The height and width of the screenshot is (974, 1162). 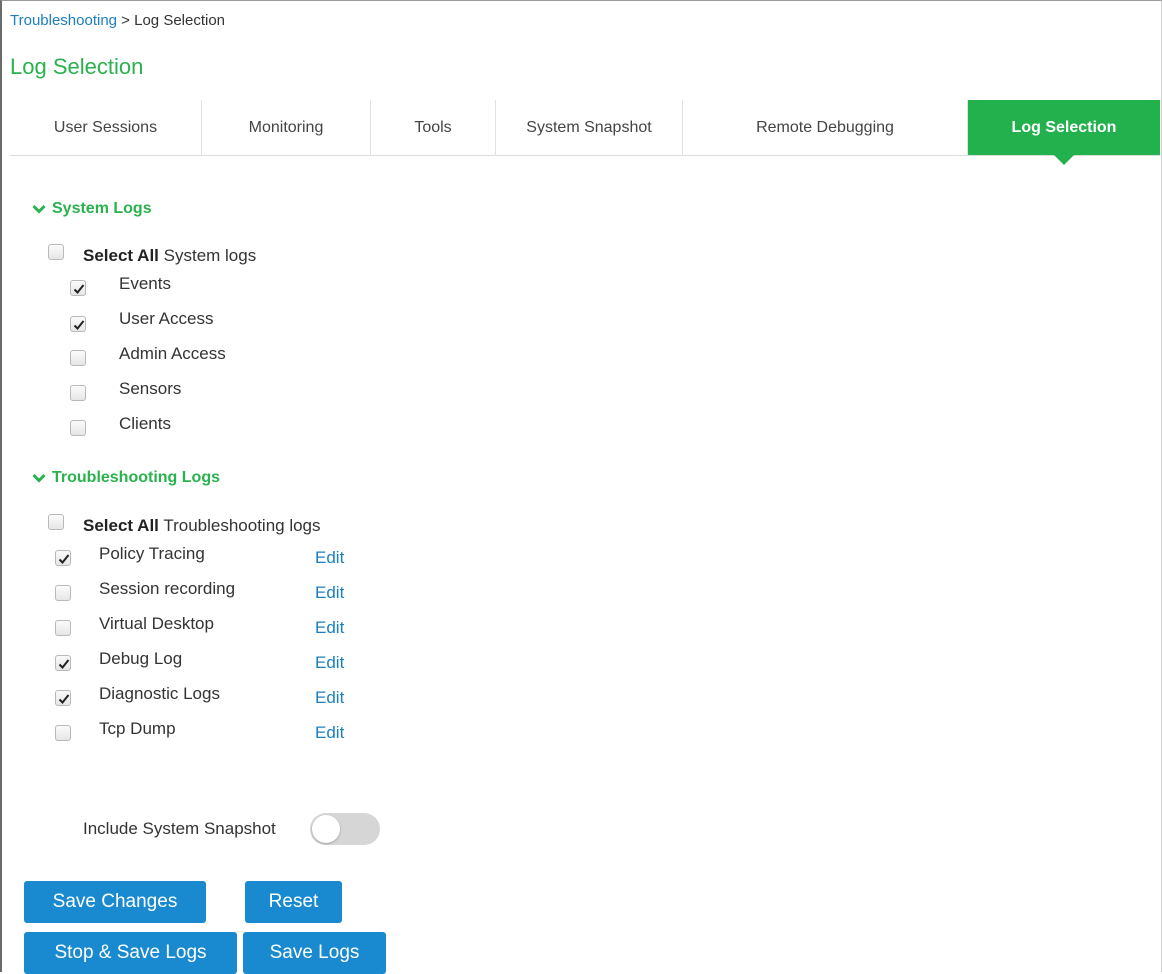 I want to click on clients-label: Clients, so click(x=145, y=423).